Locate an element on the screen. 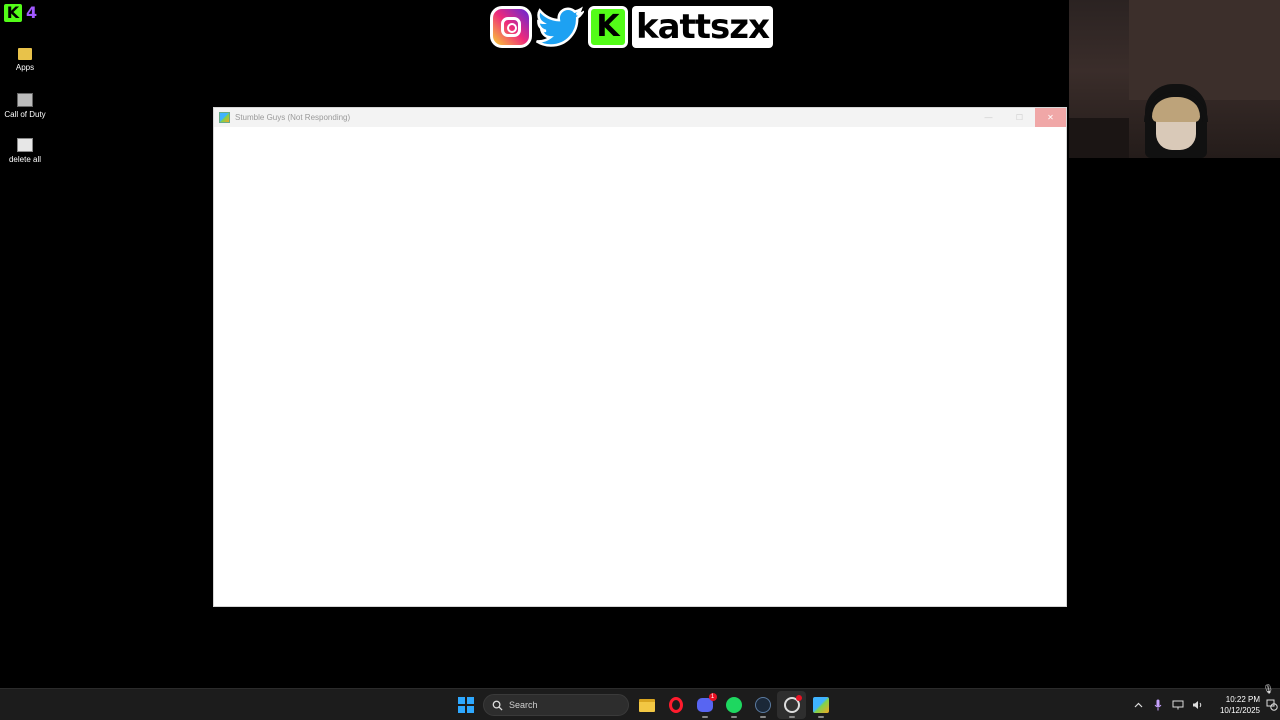  desktop-icon-delete-all: delete all is located at coordinates (25, 158).